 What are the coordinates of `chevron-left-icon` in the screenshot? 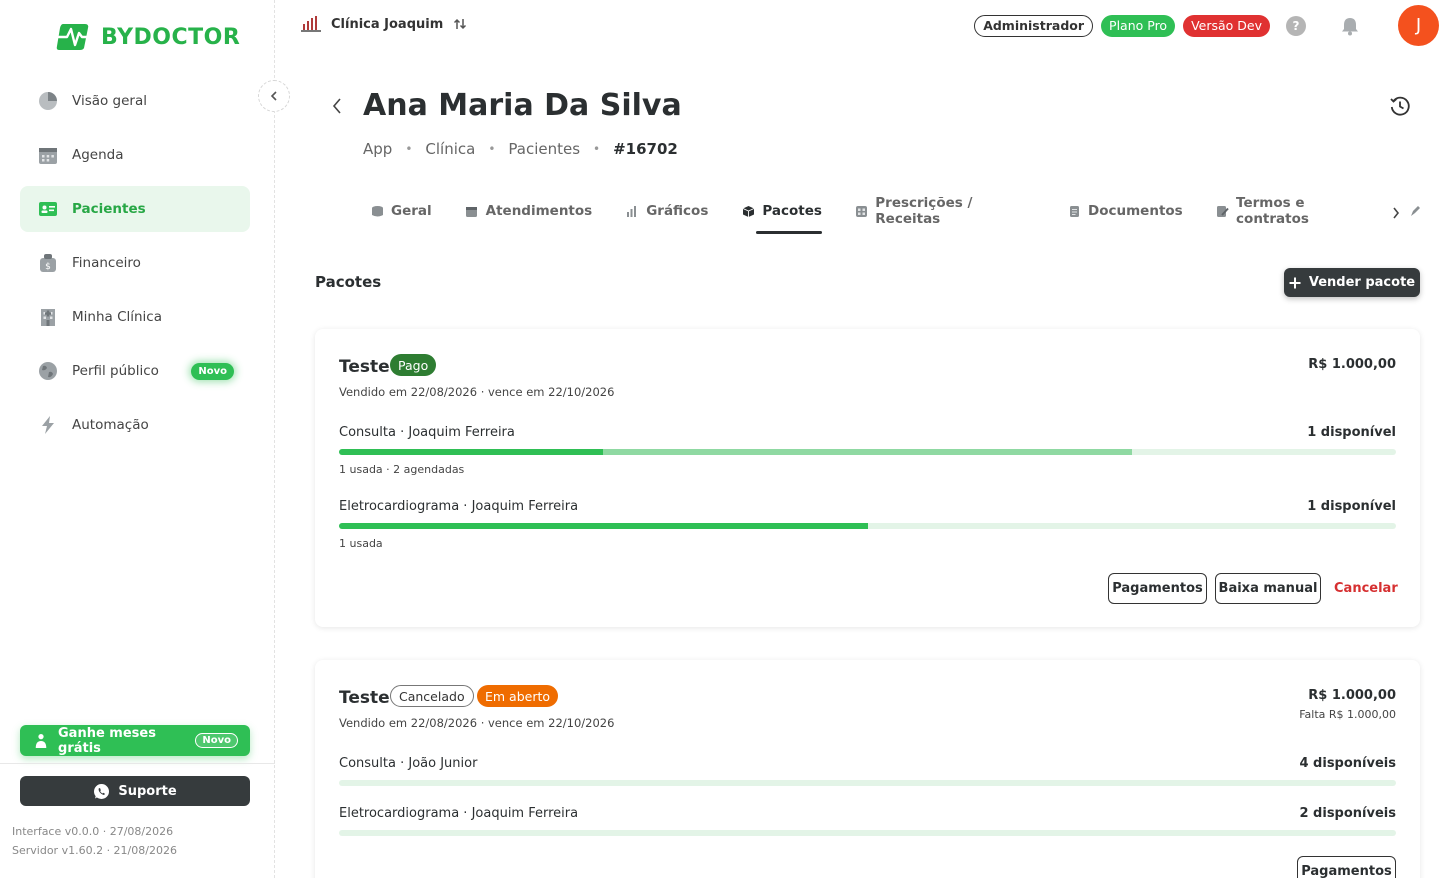 It's located at (273, 96).